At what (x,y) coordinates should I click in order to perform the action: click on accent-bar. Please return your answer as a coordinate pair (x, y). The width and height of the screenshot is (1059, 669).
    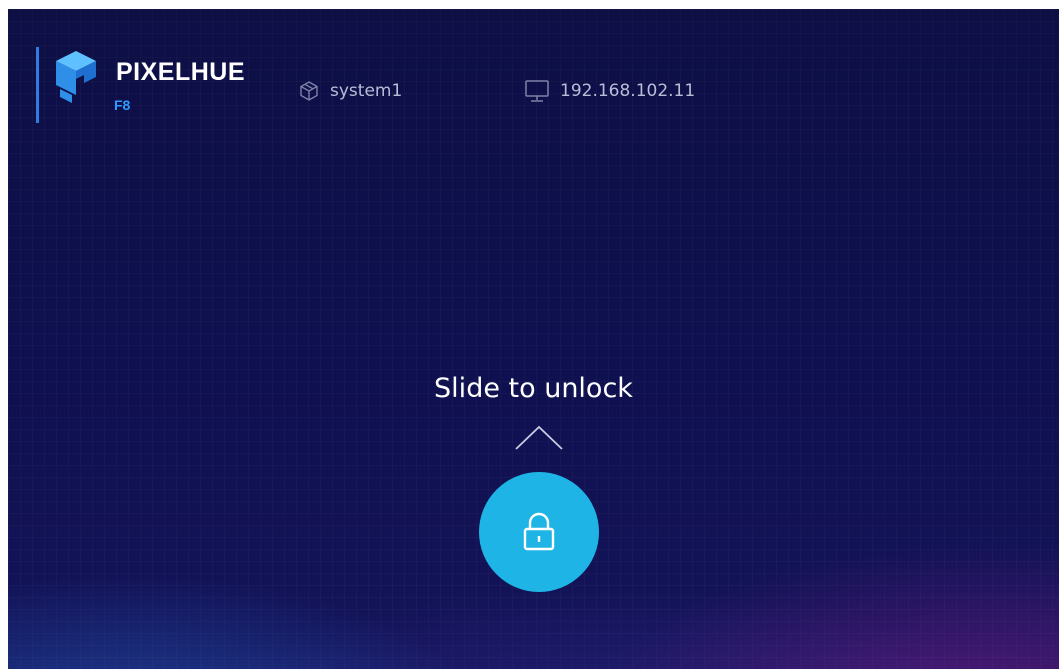
    Looking at the image, I should click on (37, 85).